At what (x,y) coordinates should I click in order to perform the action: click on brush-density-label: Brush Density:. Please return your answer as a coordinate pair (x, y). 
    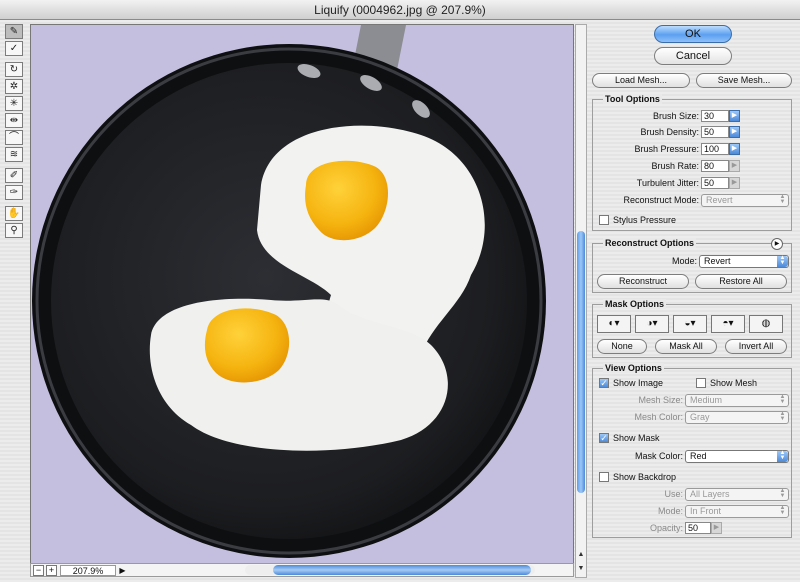
    Looking at the image, I should click on (669, 132).